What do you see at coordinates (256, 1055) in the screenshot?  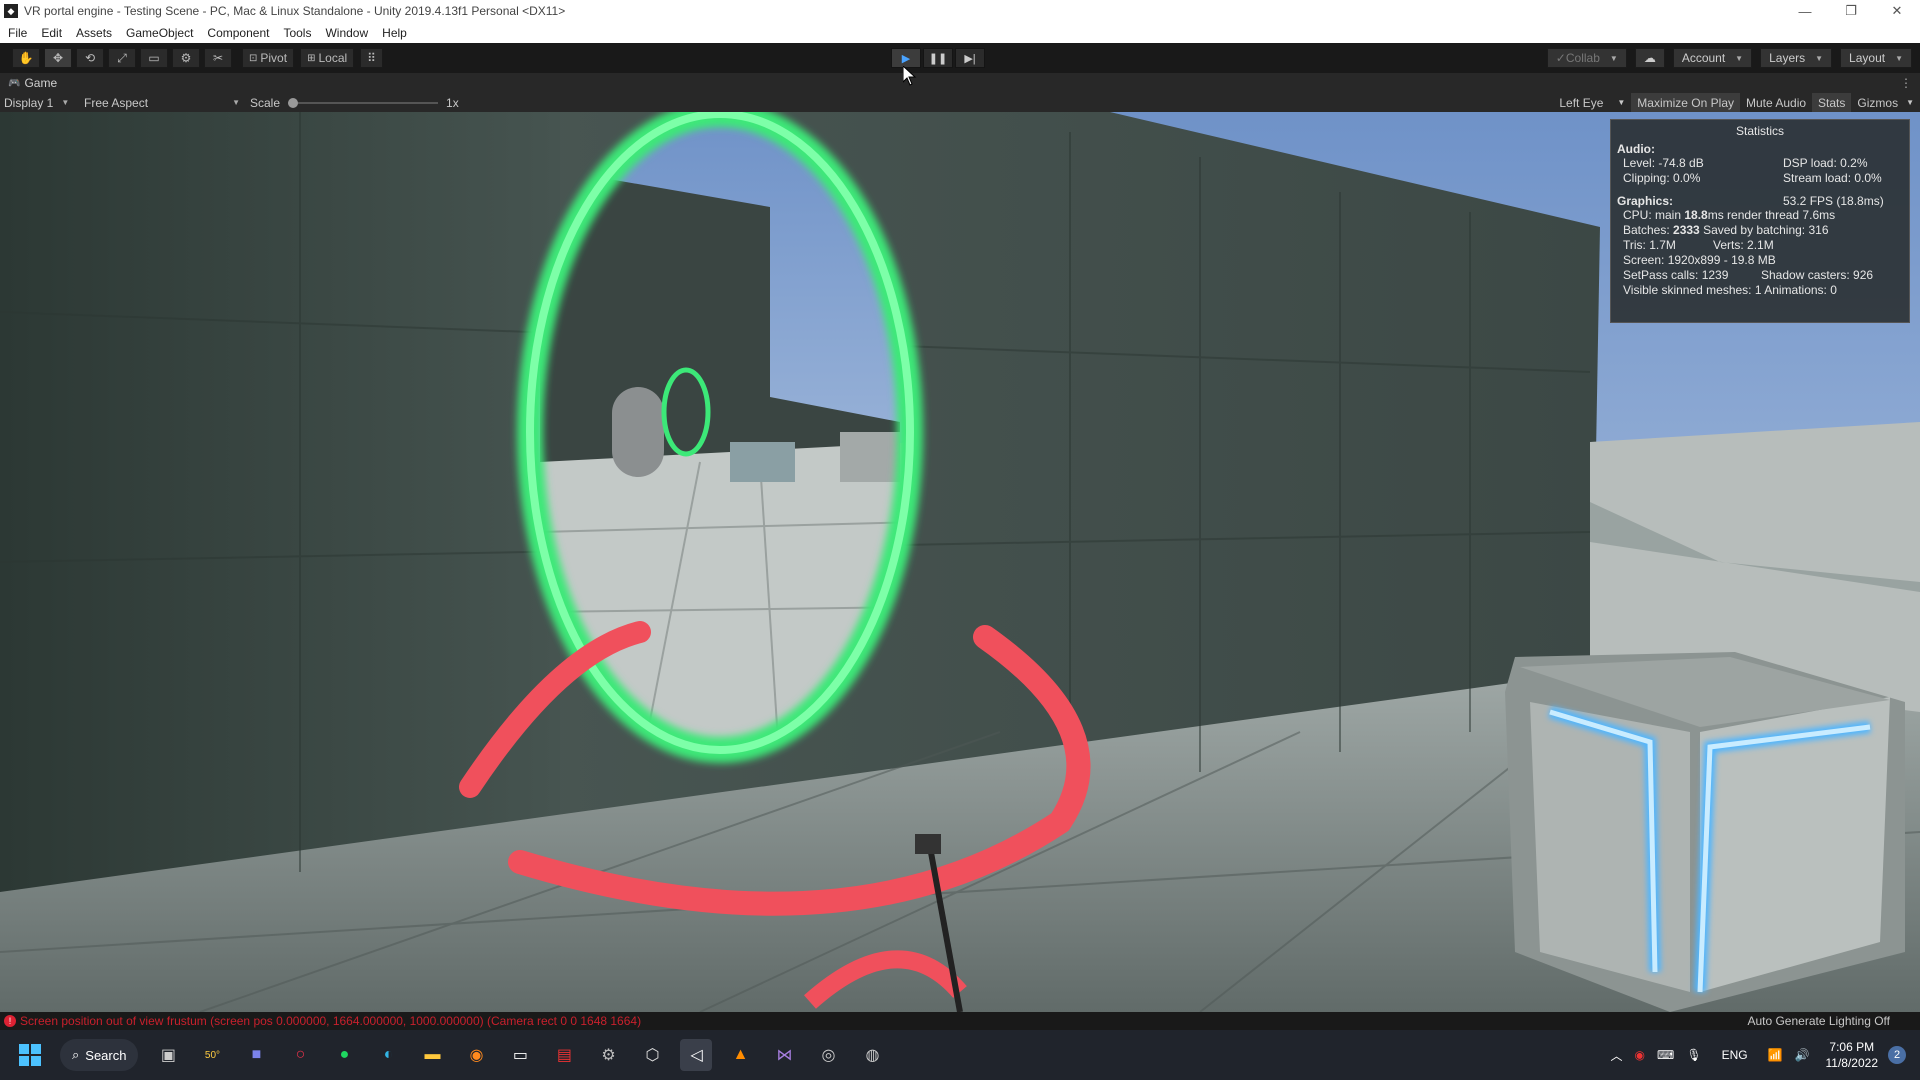 I see `chat-app-icon: ■` at bounding box center [256, 1055].